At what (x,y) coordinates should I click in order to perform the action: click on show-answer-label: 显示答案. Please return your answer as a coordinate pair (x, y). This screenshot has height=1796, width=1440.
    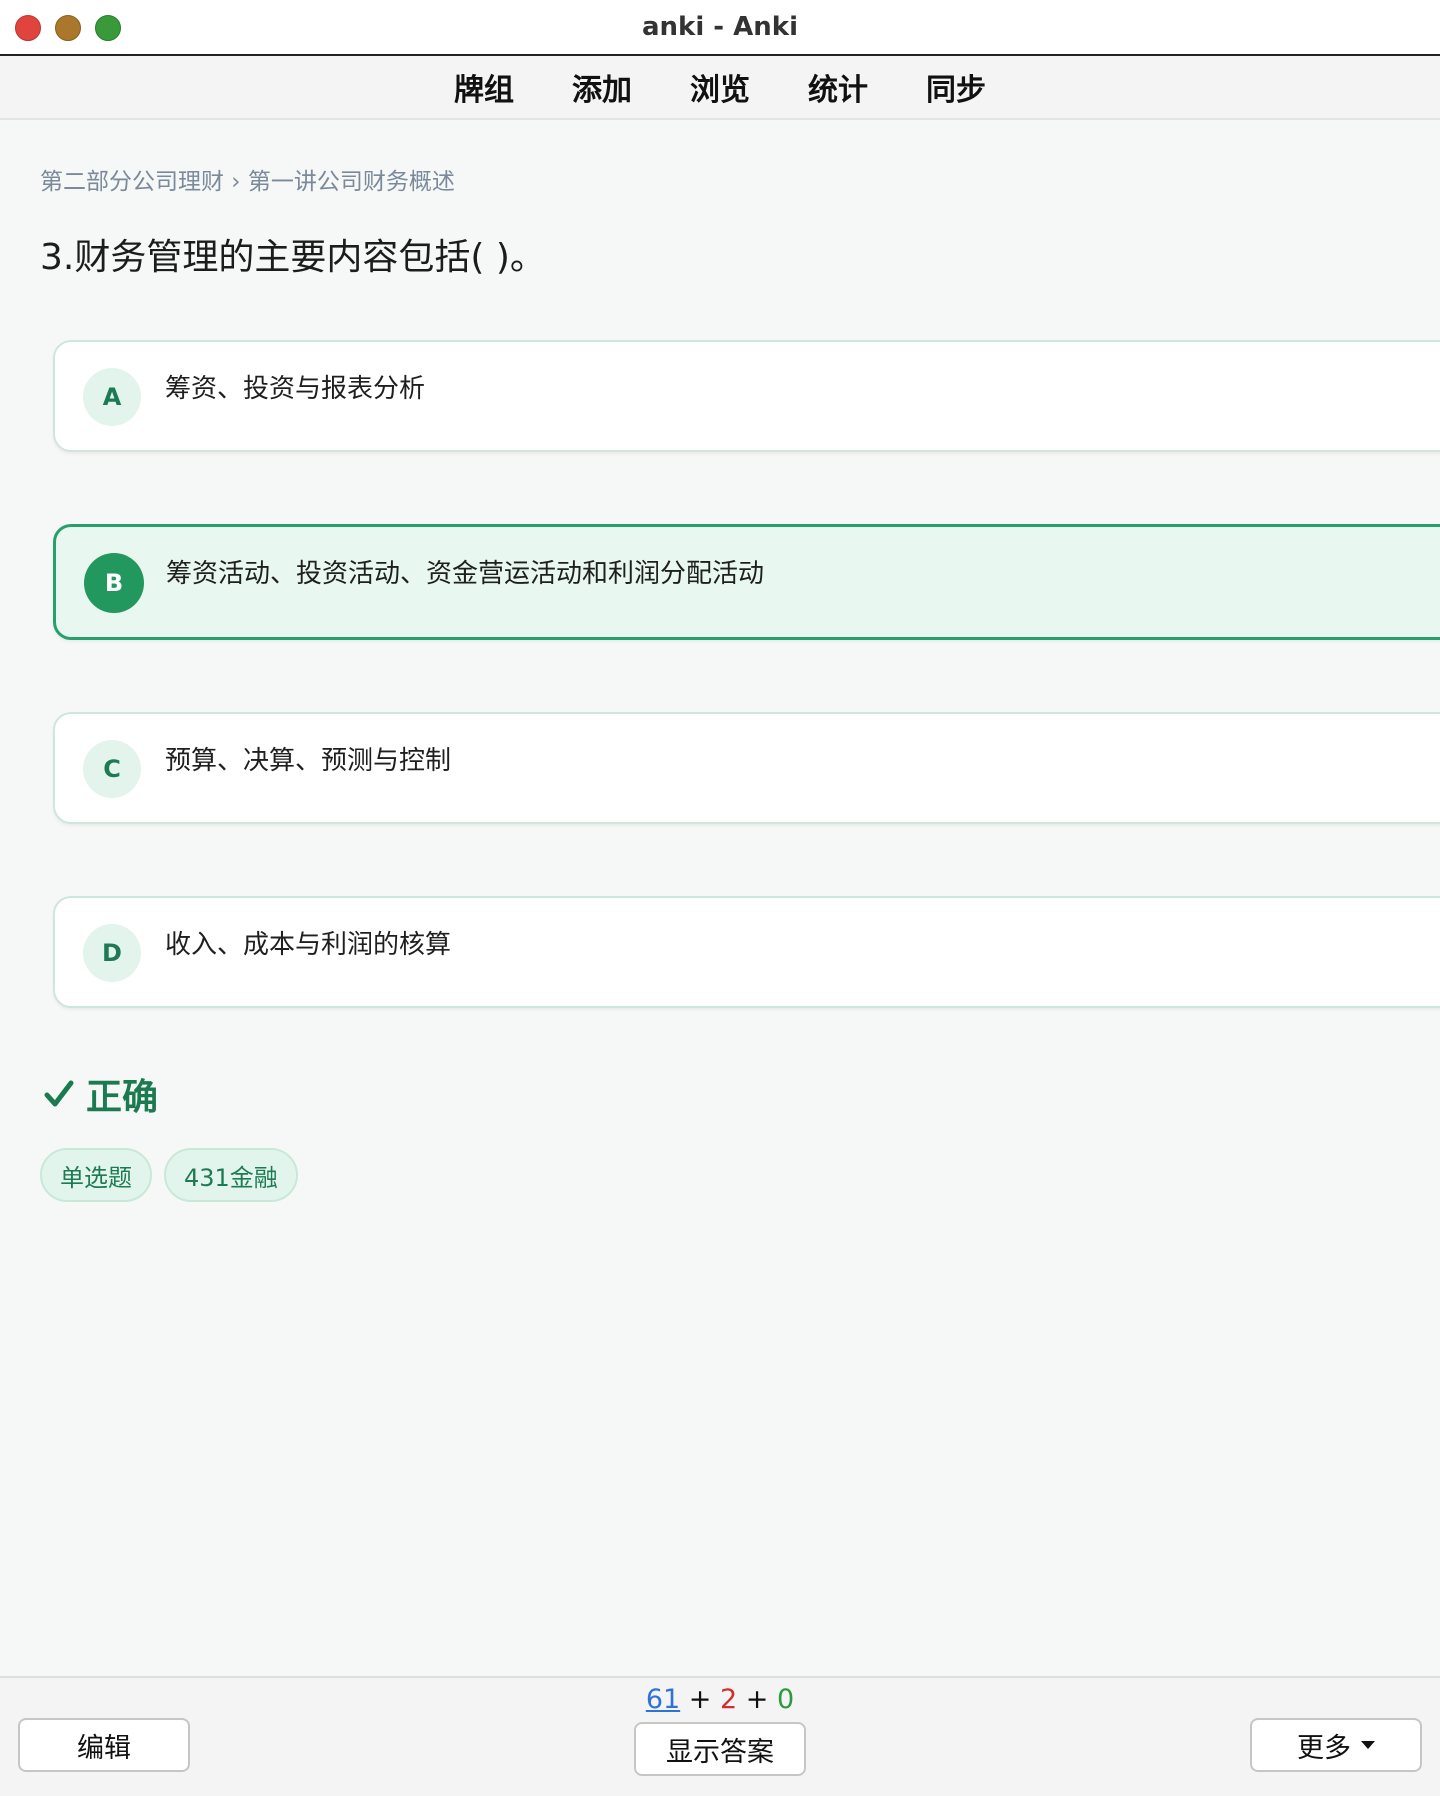
    Looking at the image, I should click on (720, 1752).